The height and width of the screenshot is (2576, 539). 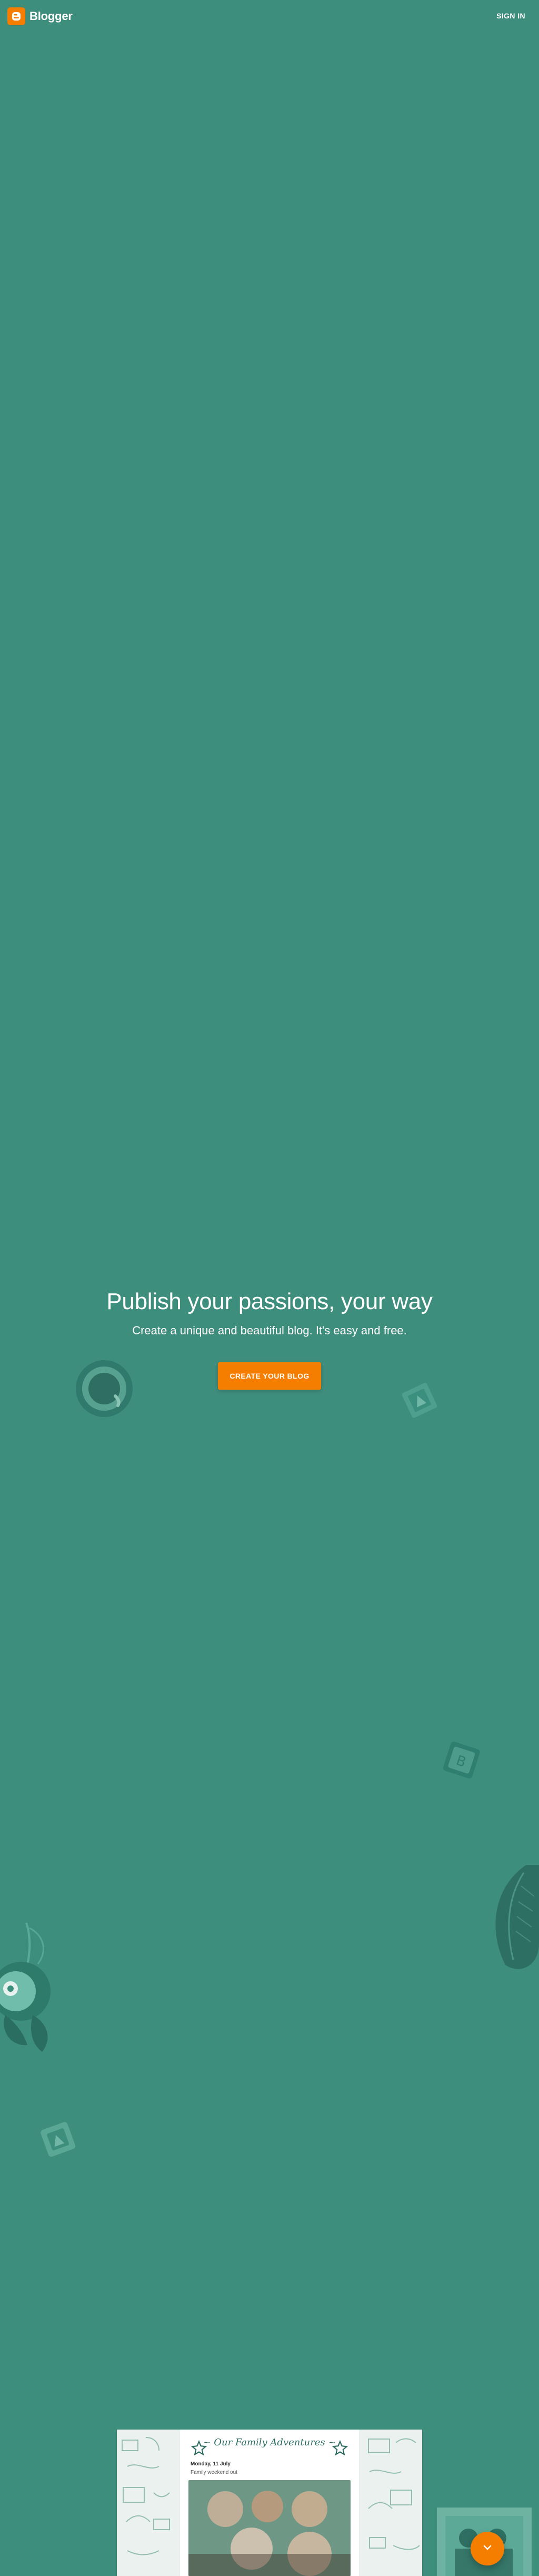 What do you see at coordinates (269, 2528) in the screenshot?
I see `preview-photo` at bounding box center [269, 2528].